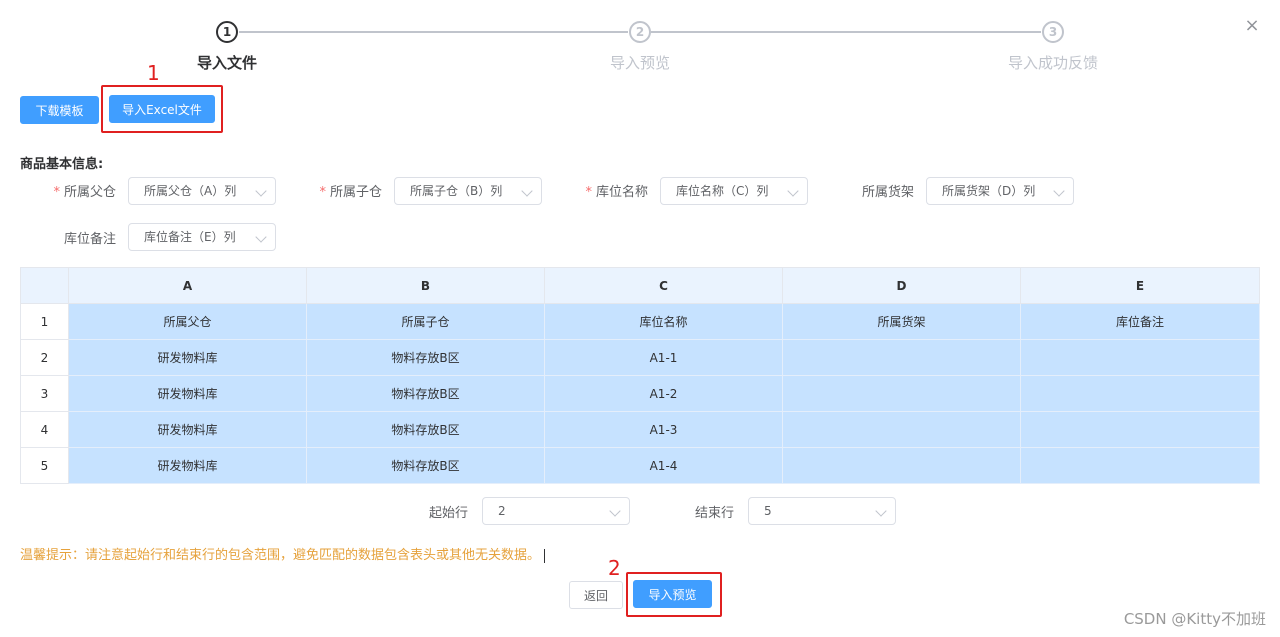 The width and height of the screenshot is (1280, 637). What do you see at coordinates (44, 429) in the screenshot?
I see `row-number: 4` at bounding box center [44, 429].